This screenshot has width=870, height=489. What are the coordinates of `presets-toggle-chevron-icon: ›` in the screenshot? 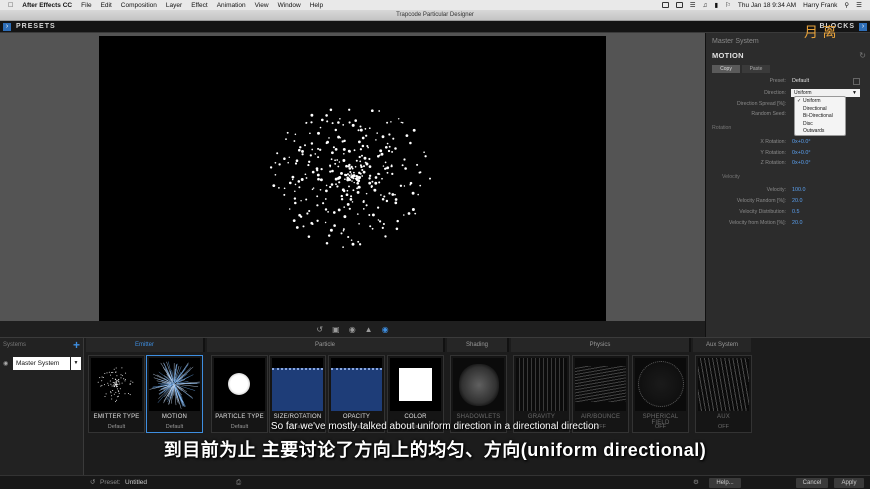 It's located at (7, 27).